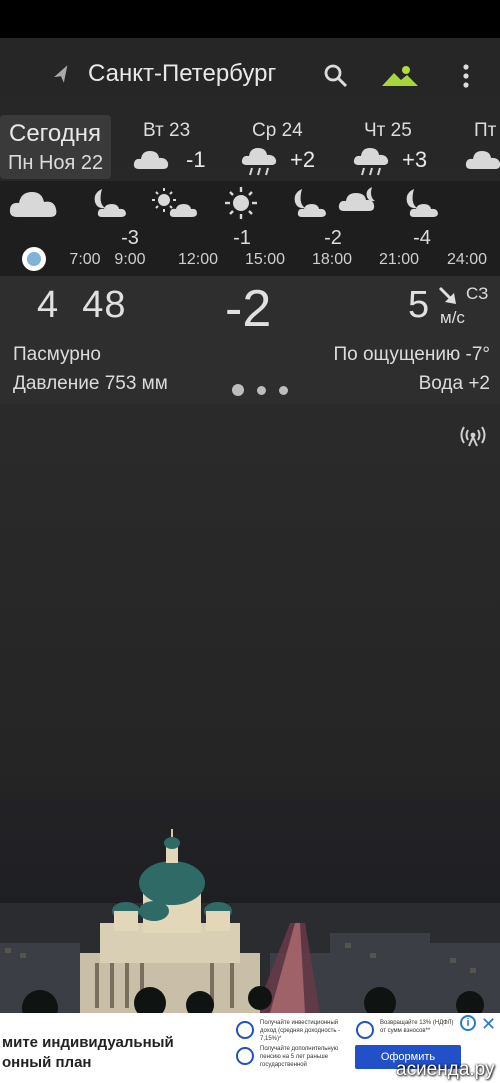  What do you see at coordinates (182, 74) in the screenshot?
I see `city-title: Санкт-Петербург` at bounding box center [182, 74].